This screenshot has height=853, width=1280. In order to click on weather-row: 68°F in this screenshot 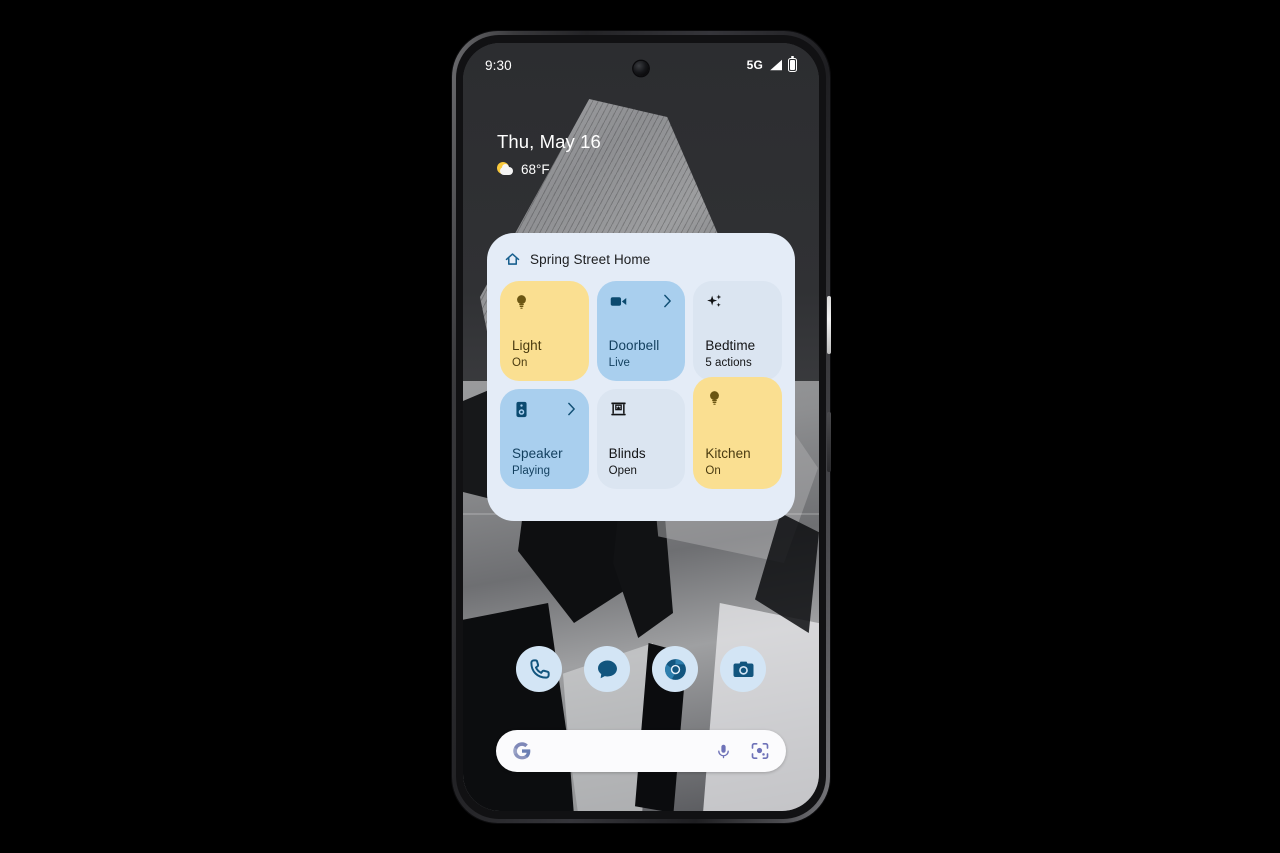, I will do `click(549, 169)`.